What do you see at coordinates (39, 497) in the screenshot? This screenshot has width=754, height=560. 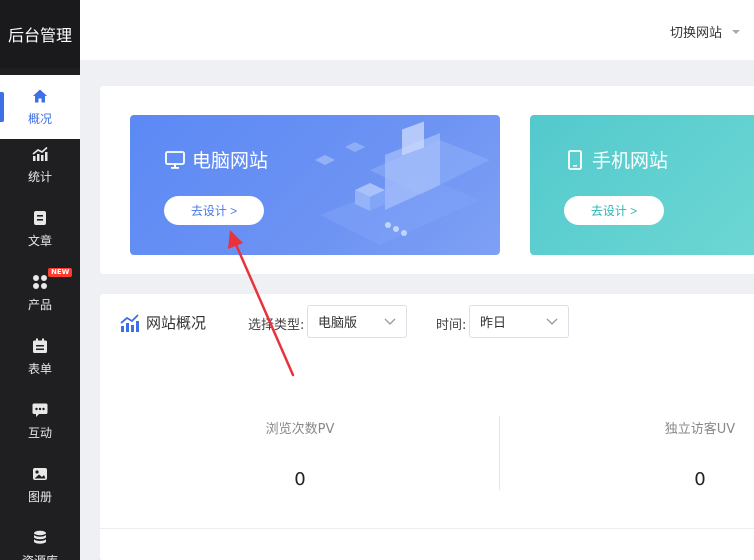 I see `sidebar-item-label: 图册` at bounding box center [39, 497].